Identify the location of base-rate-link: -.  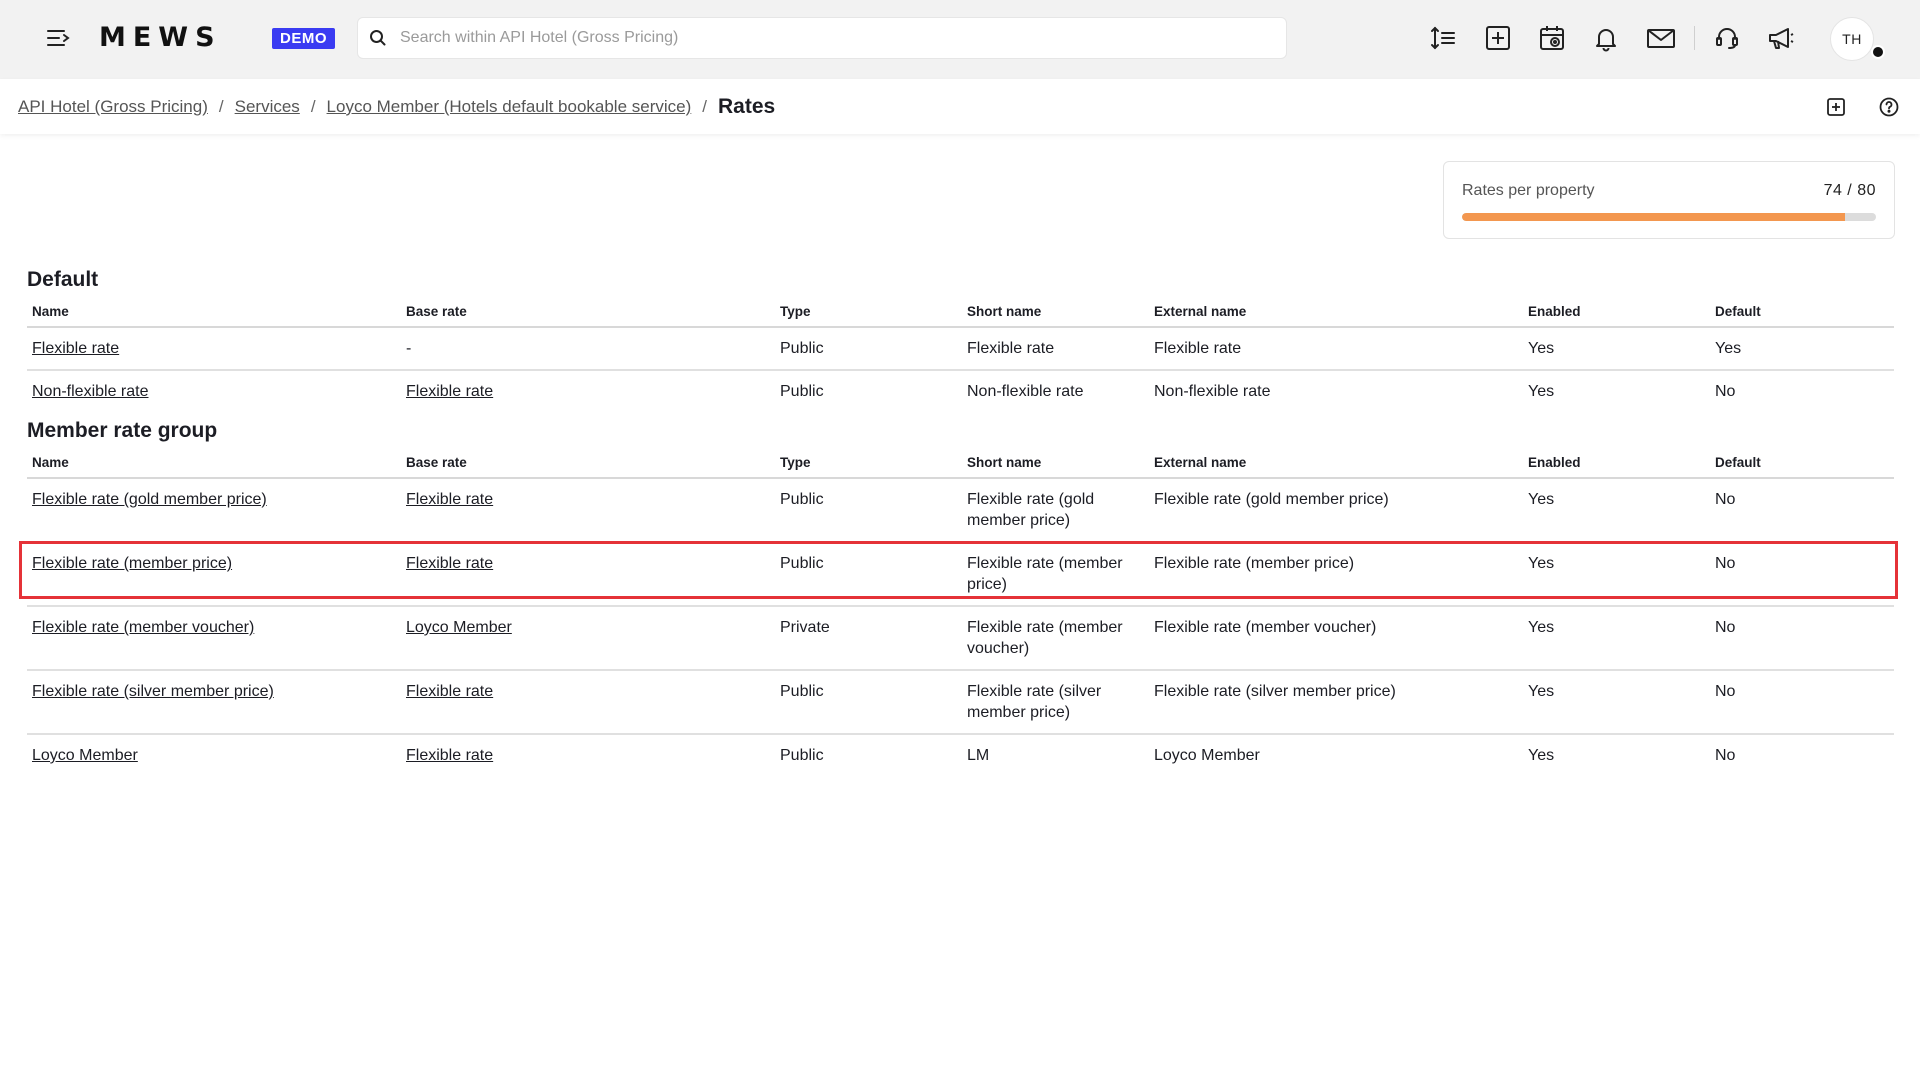
(409, 348).